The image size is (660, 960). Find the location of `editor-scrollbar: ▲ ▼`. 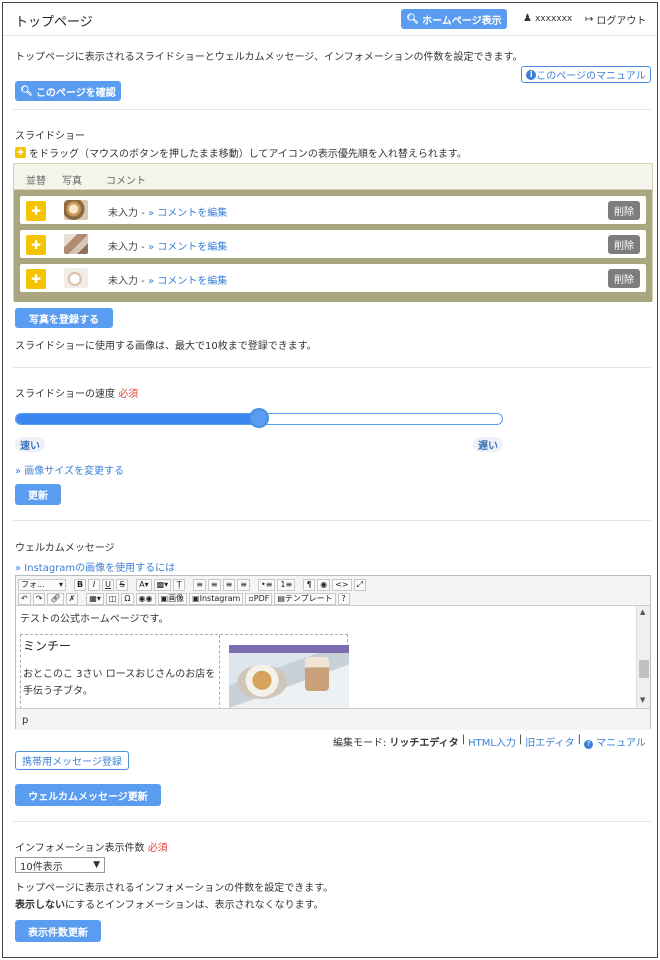

editor-scrollbar: ▲ ▼ is located at coordinates (643, 657).